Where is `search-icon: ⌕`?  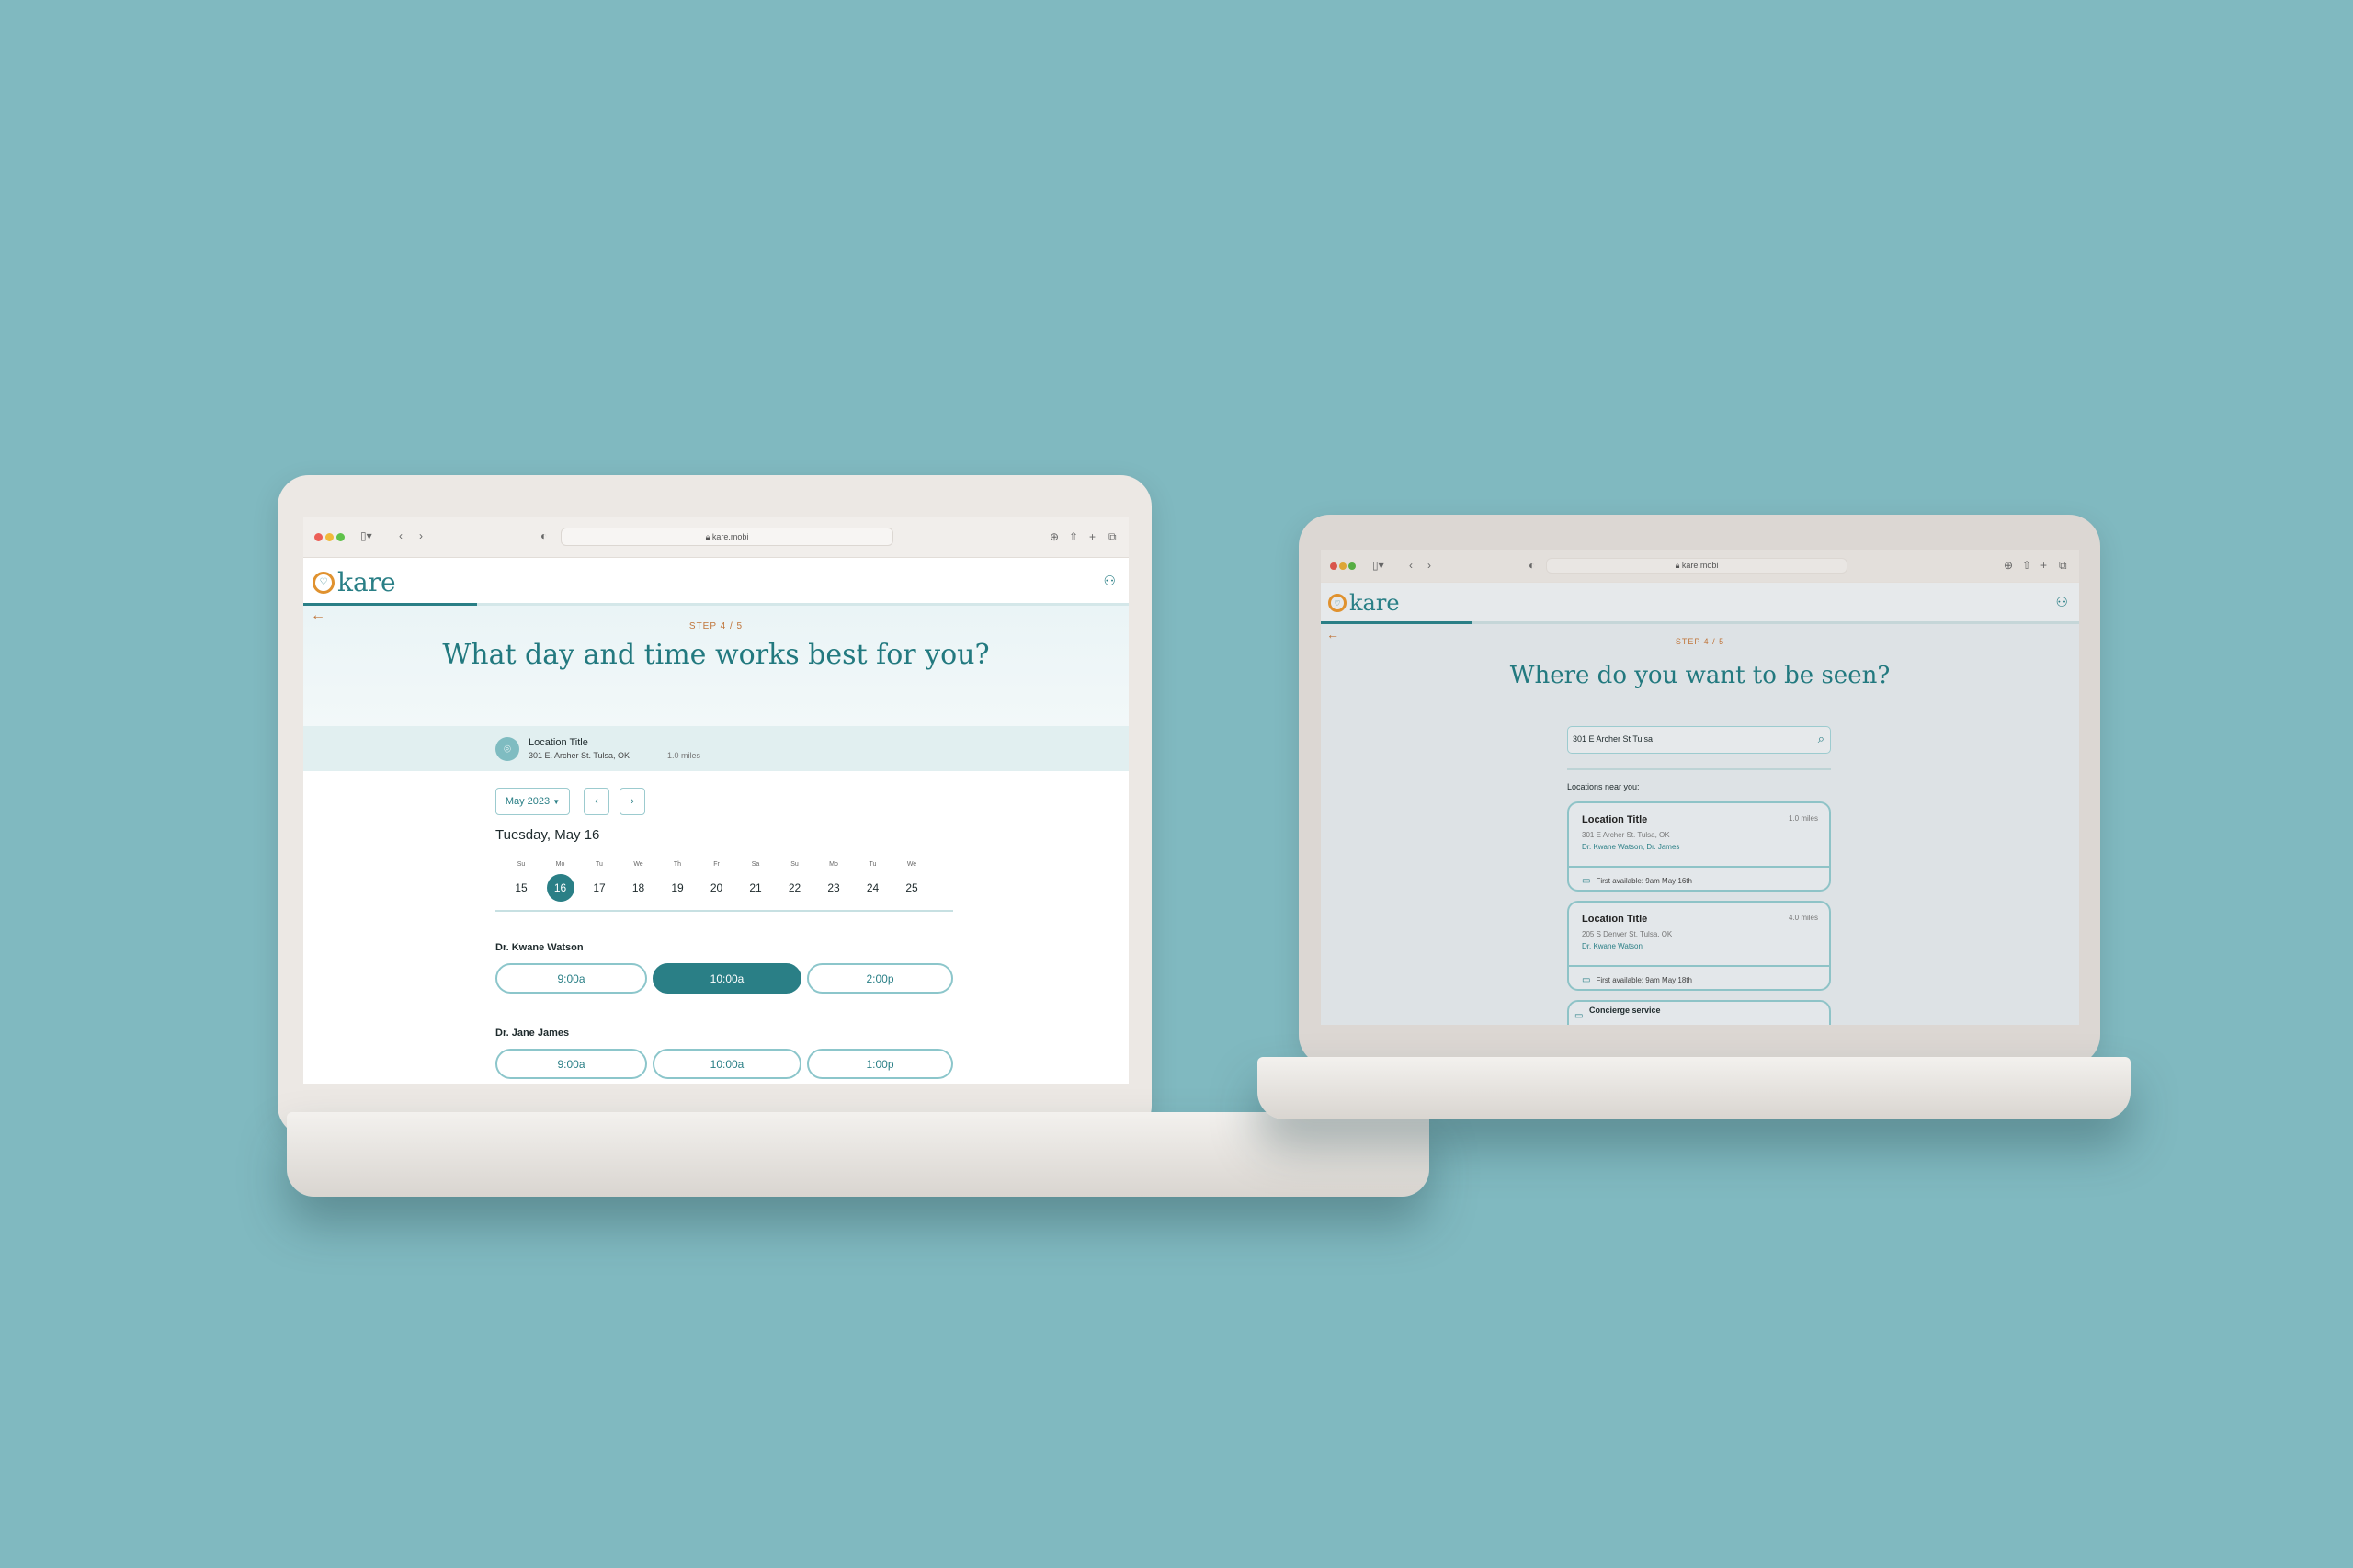 search-icon: ⌕ is located at coordinates (1821, 739).